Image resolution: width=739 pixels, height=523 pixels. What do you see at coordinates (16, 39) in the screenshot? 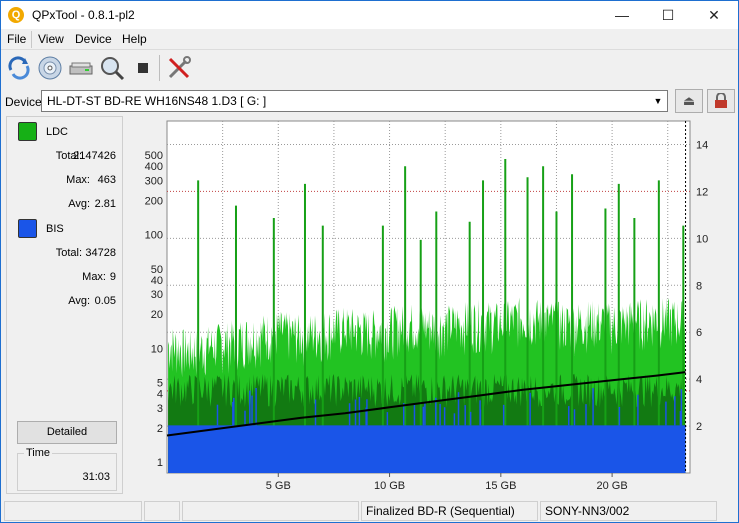
I see `menu-file: File` at bounding box center [16, 39].